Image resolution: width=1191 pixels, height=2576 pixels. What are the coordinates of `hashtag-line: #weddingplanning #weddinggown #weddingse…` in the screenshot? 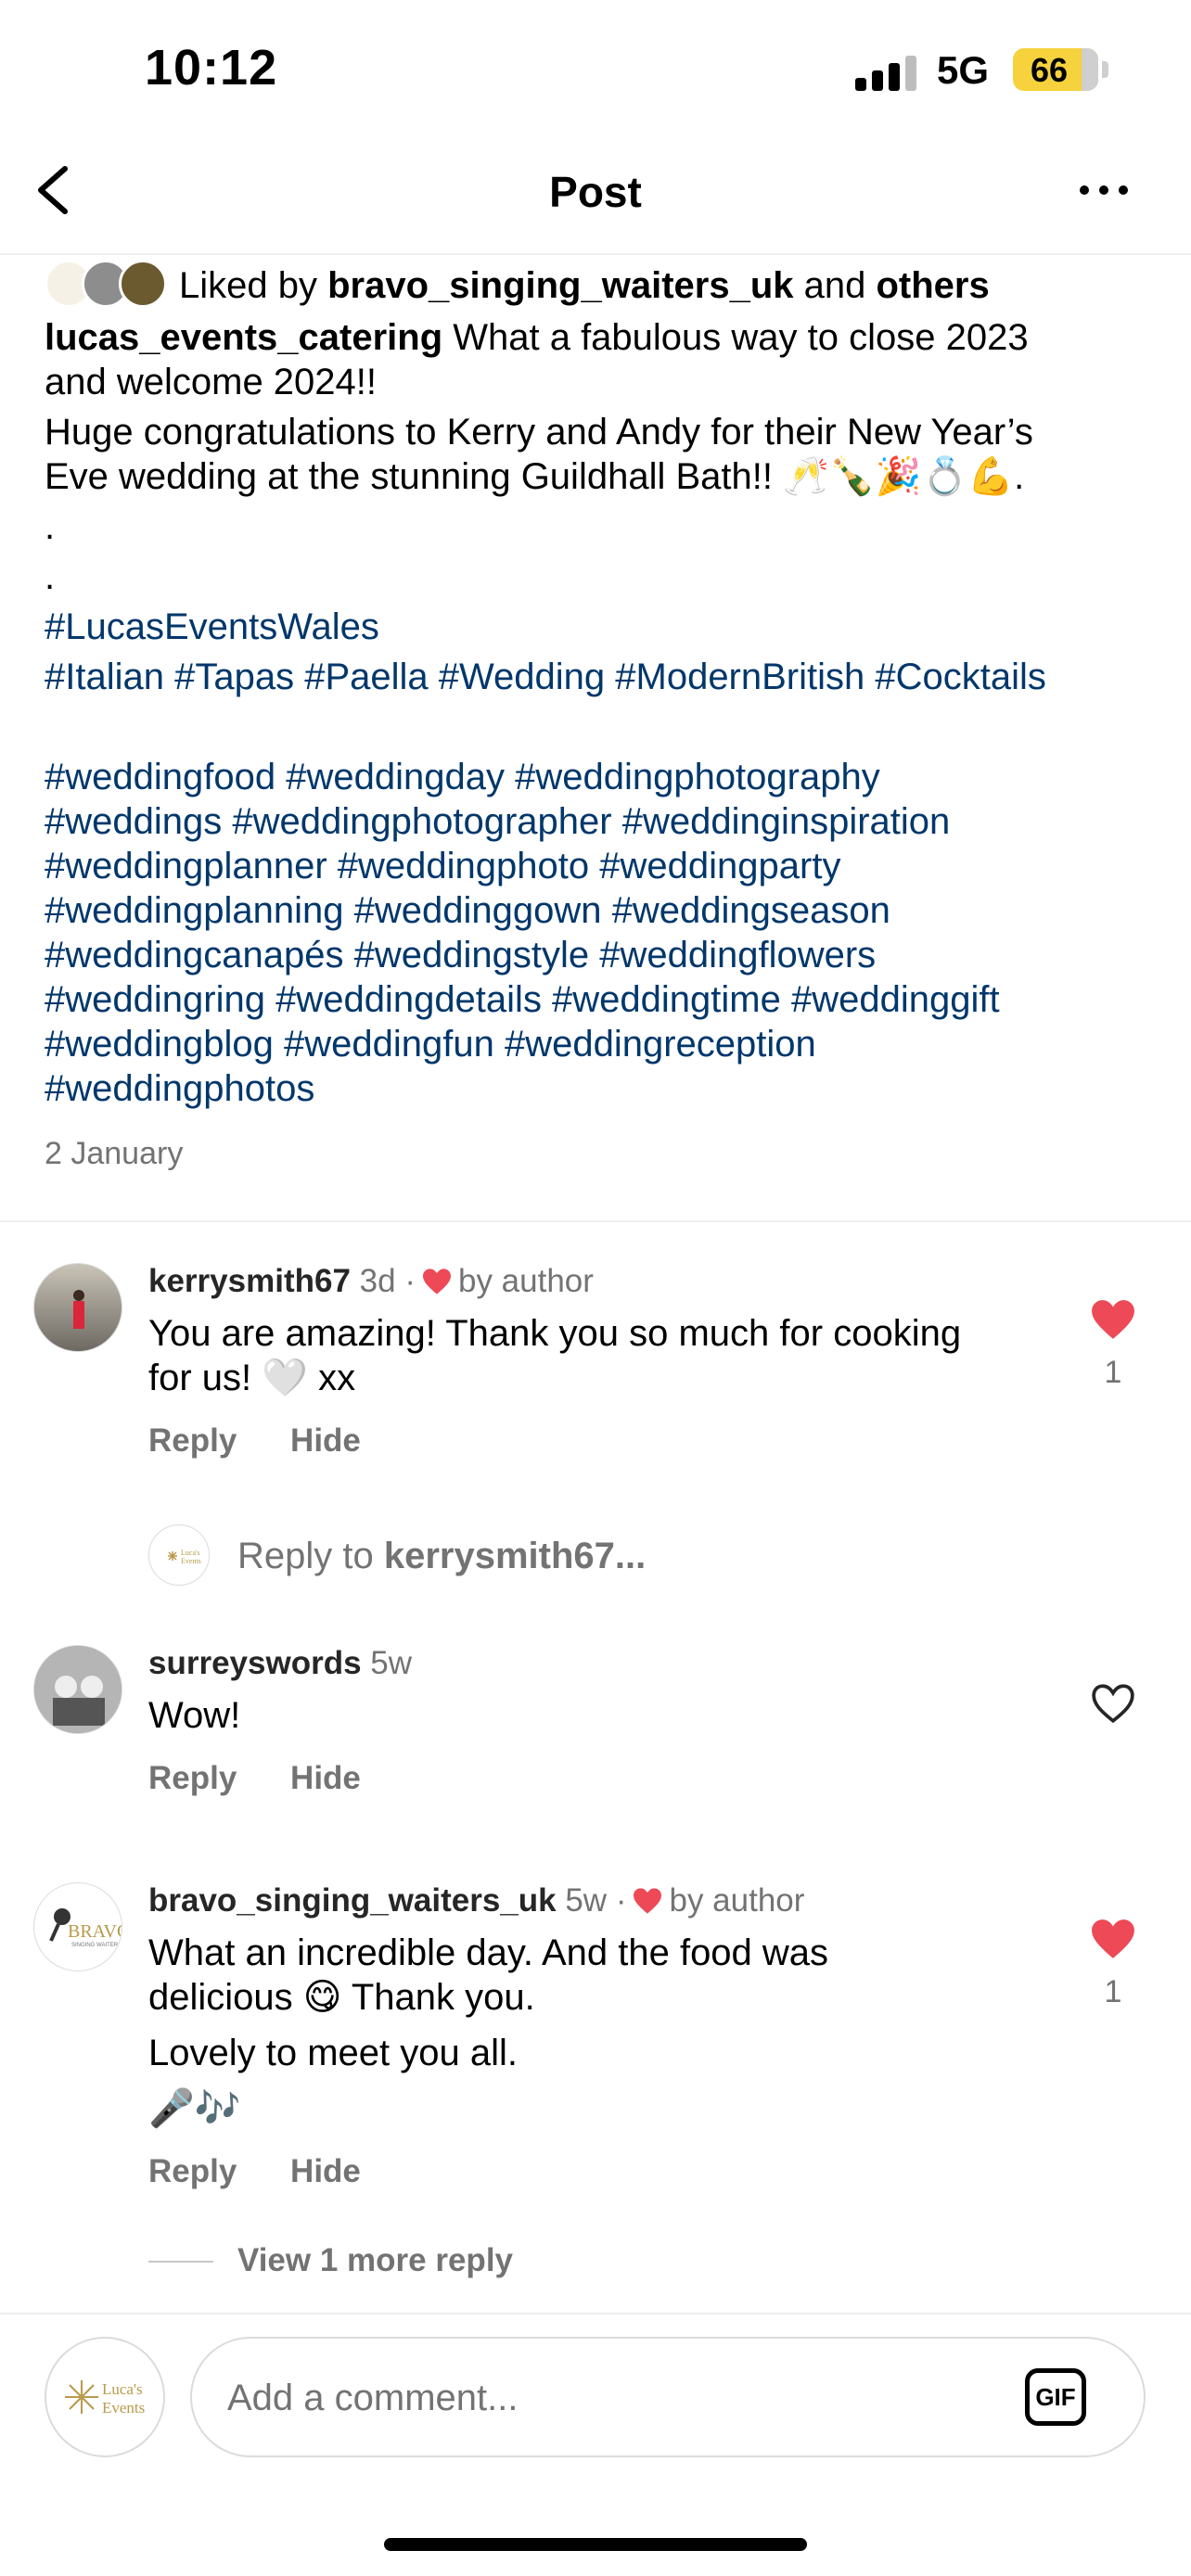 It's located at (601, 910).